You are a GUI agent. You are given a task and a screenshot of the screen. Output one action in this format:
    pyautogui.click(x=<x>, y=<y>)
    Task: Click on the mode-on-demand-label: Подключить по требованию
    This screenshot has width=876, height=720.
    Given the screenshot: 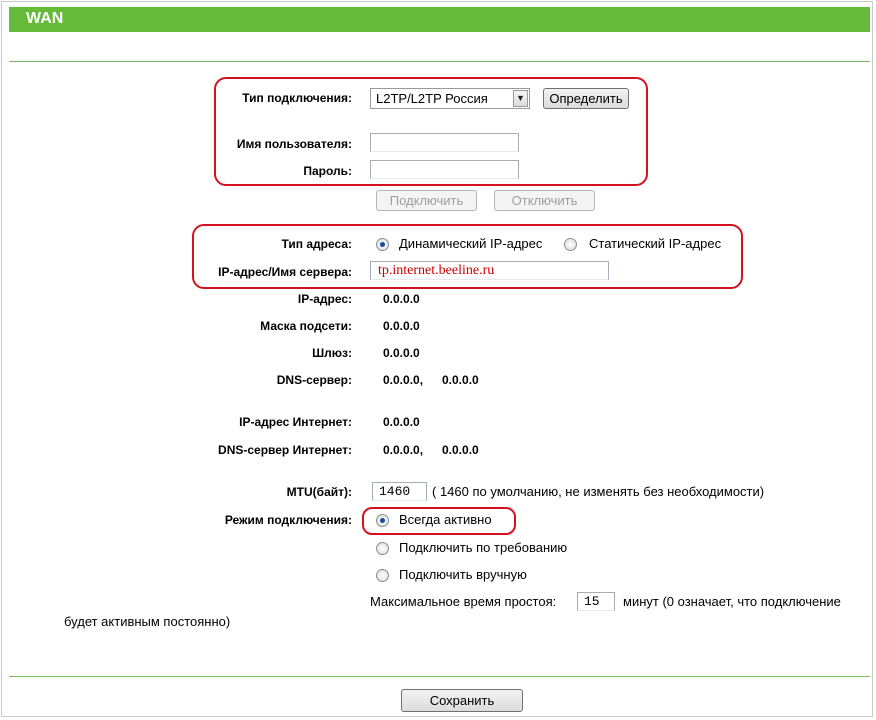 What is the action you would take?
    pyautogui.click(x=483, y=547)
    